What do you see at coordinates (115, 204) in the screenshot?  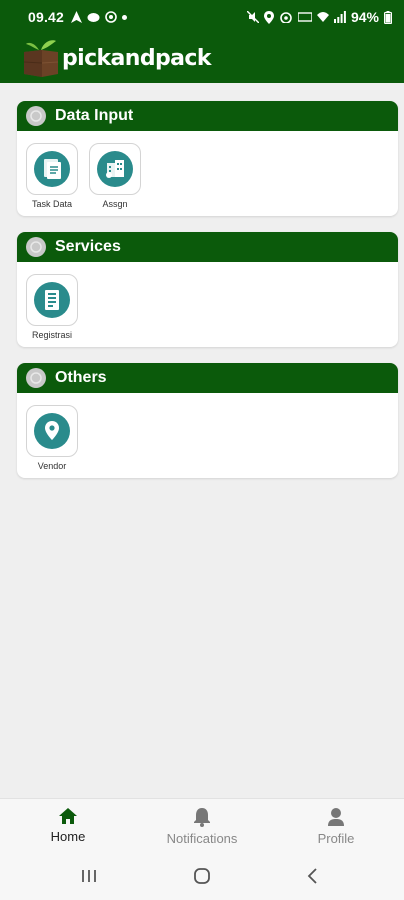 I see `menu-item-label: Assgn` at bounding box center [115, 204].